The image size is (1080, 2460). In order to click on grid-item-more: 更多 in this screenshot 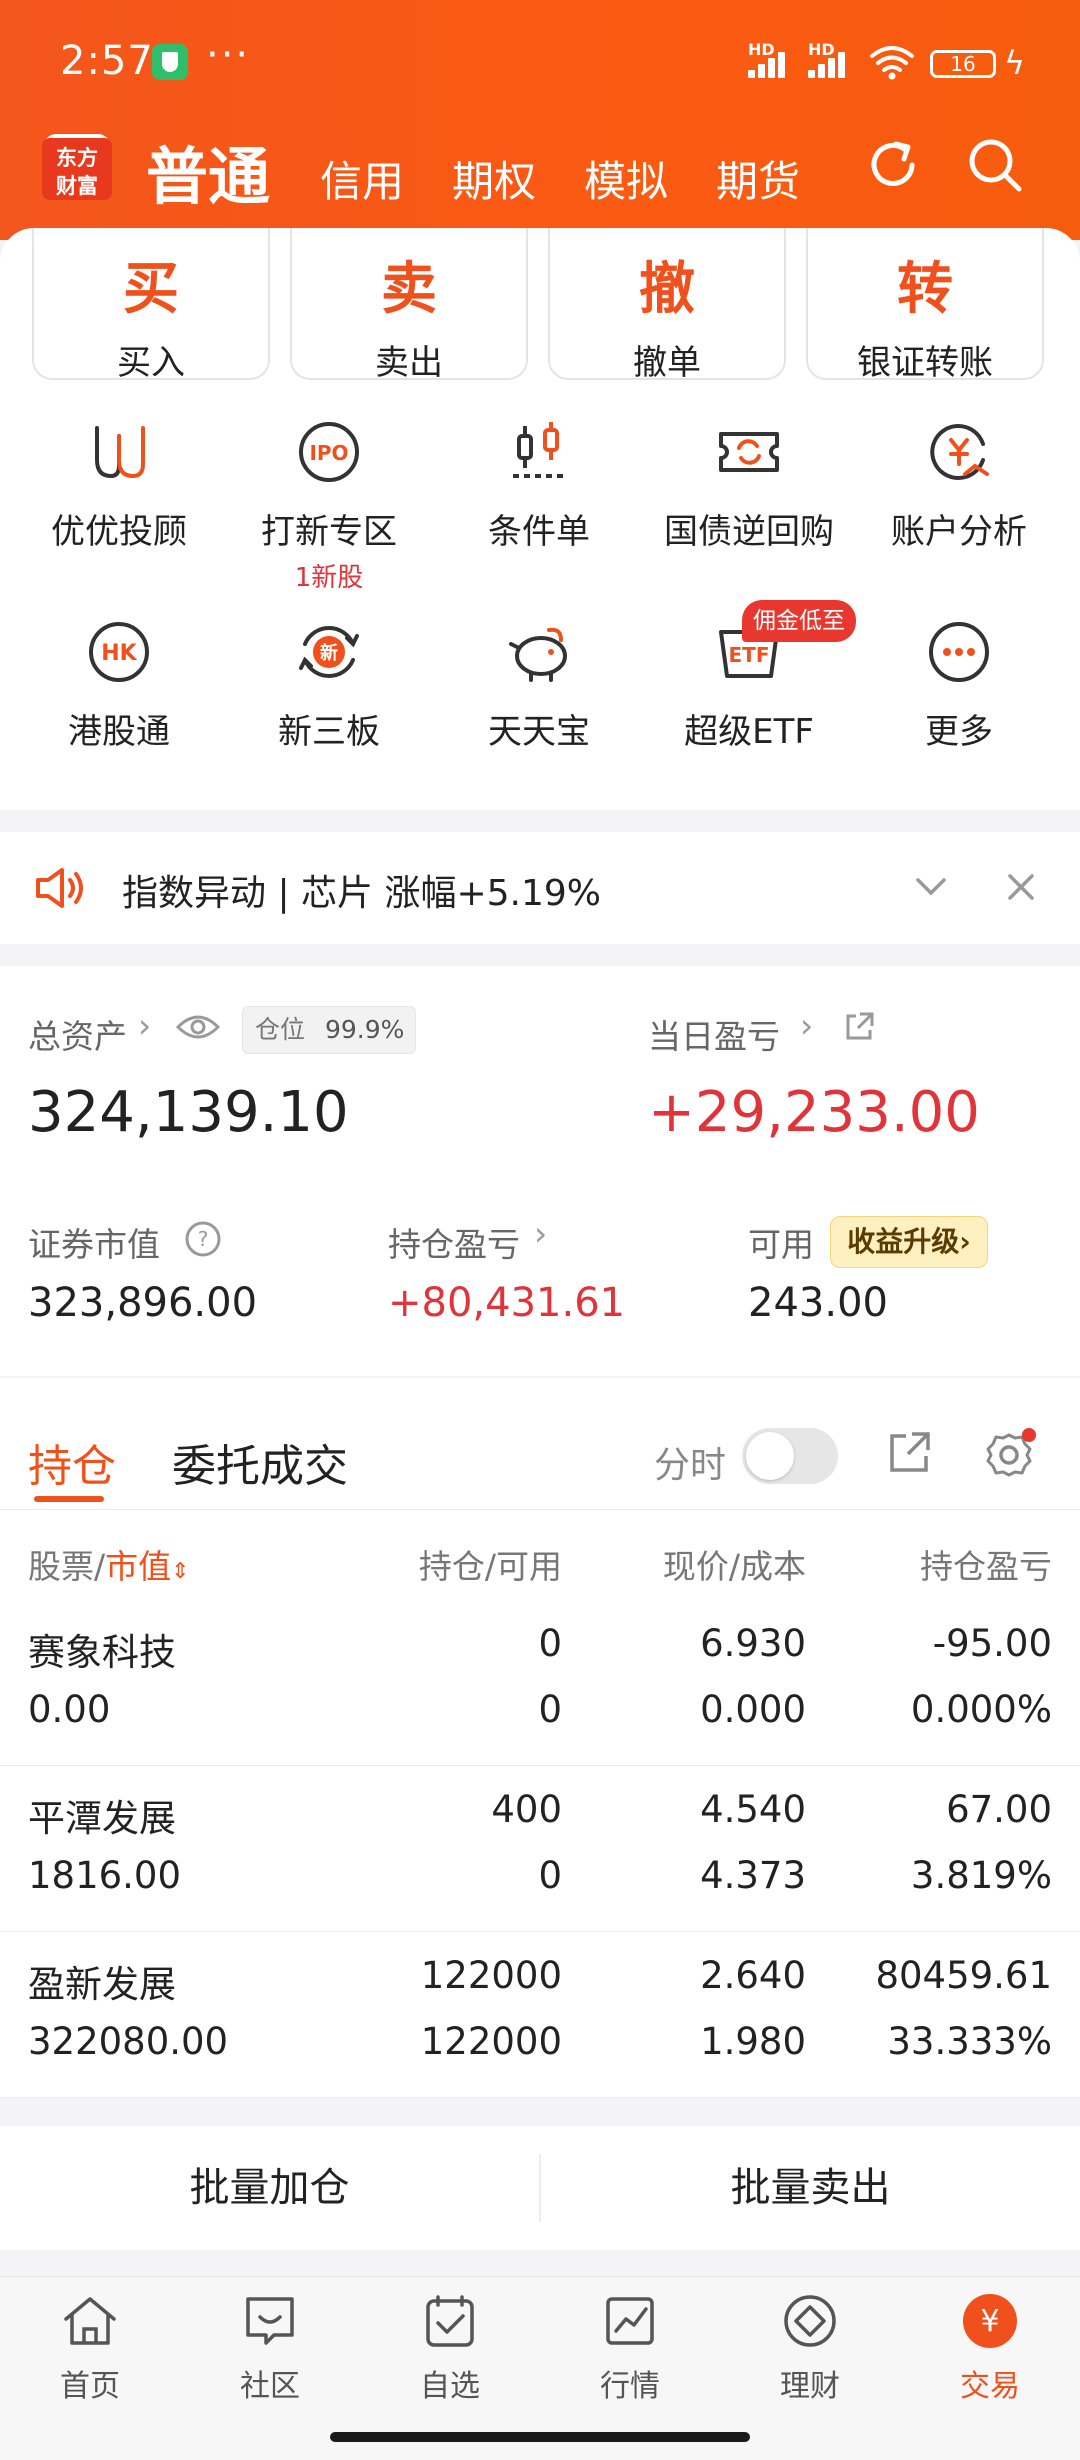, I will do `click(959, 685)`.